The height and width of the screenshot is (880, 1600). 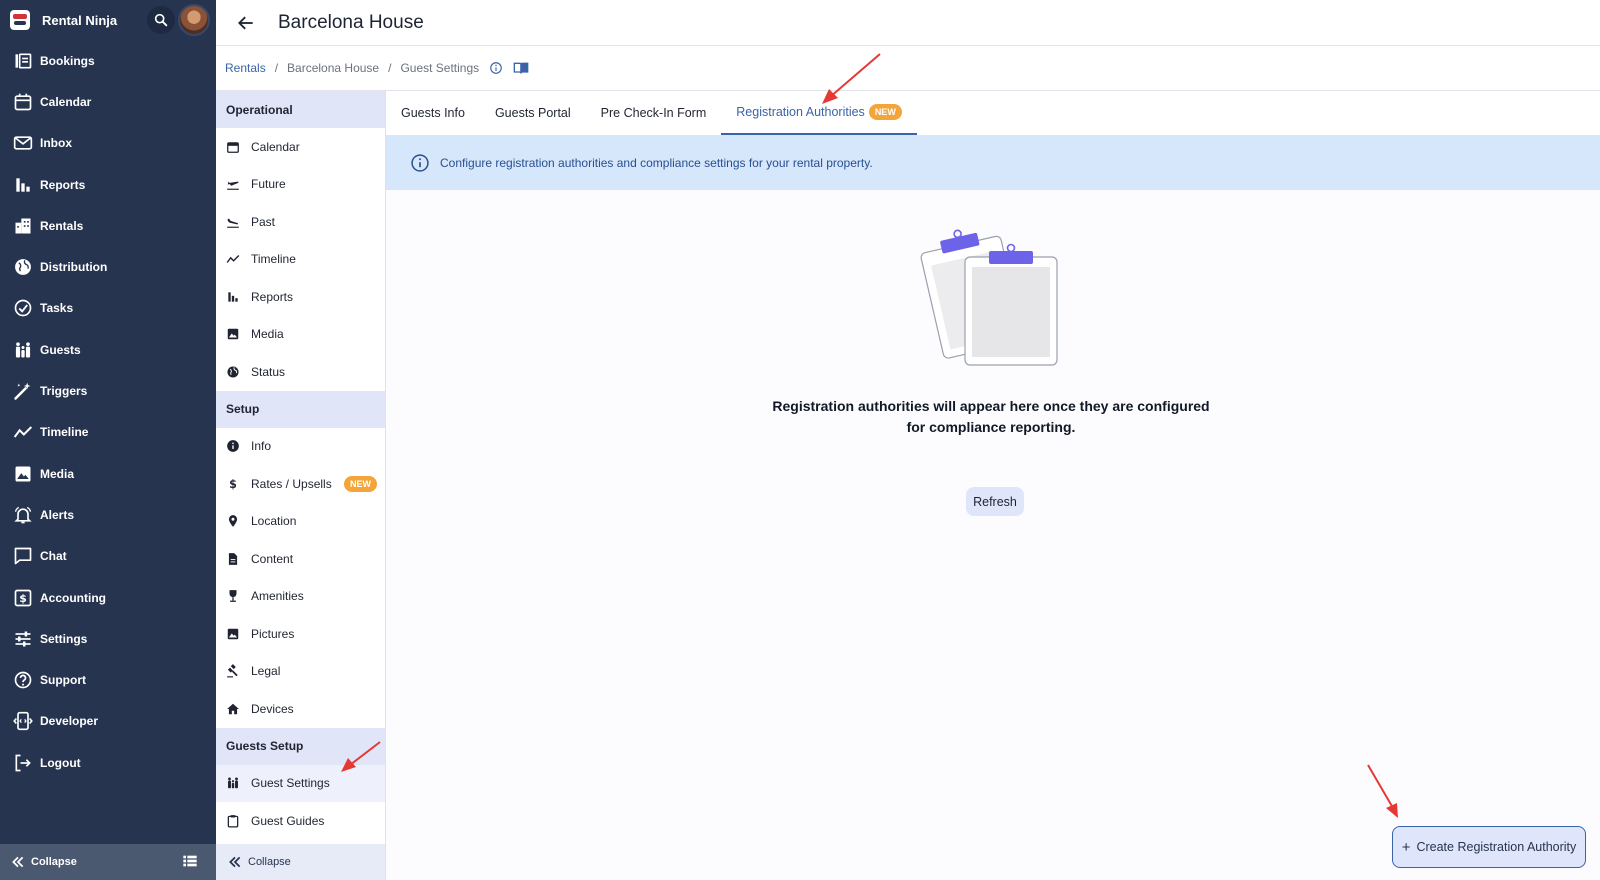 What do you see at coordinates (300, 447) in the screenshot?
I see `submenu-item-info: Info` at bounding box center [300, 447].